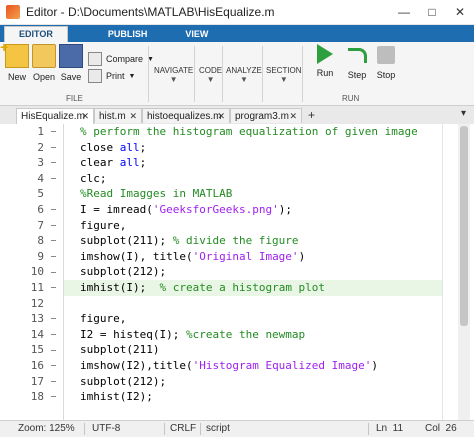  What do you see at coordinates (93, 179) in the screenshot?
I see `code-line: clc;` at bounding box center [93, 179].